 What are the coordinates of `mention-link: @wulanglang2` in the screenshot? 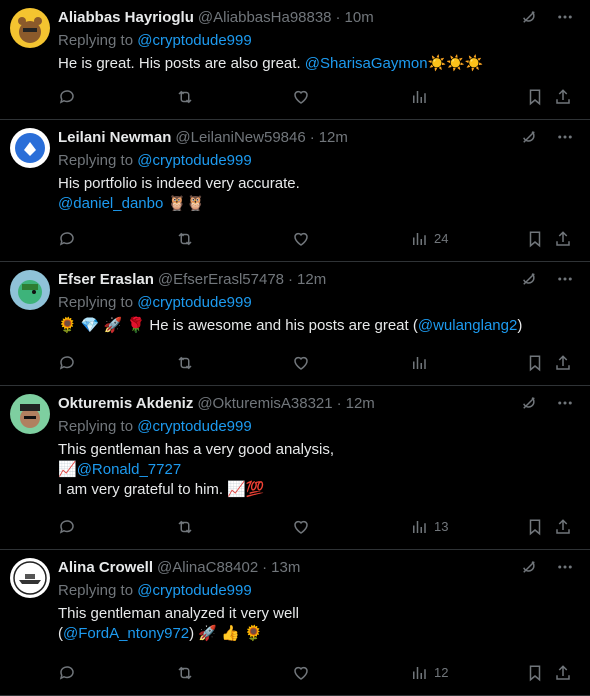 It's located at (467, 325).